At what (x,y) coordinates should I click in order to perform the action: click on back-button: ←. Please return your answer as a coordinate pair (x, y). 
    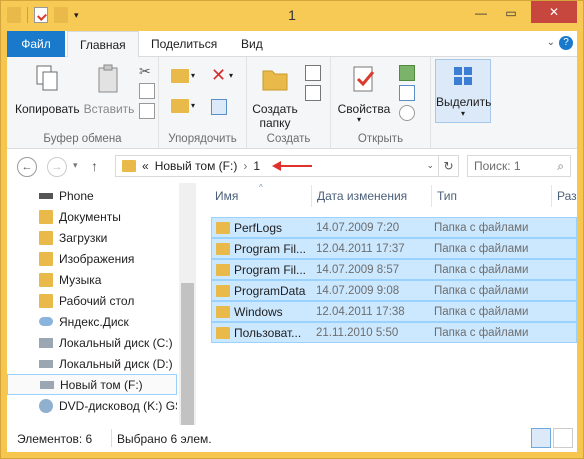
    Looking at the image, I should click on (27, 167).